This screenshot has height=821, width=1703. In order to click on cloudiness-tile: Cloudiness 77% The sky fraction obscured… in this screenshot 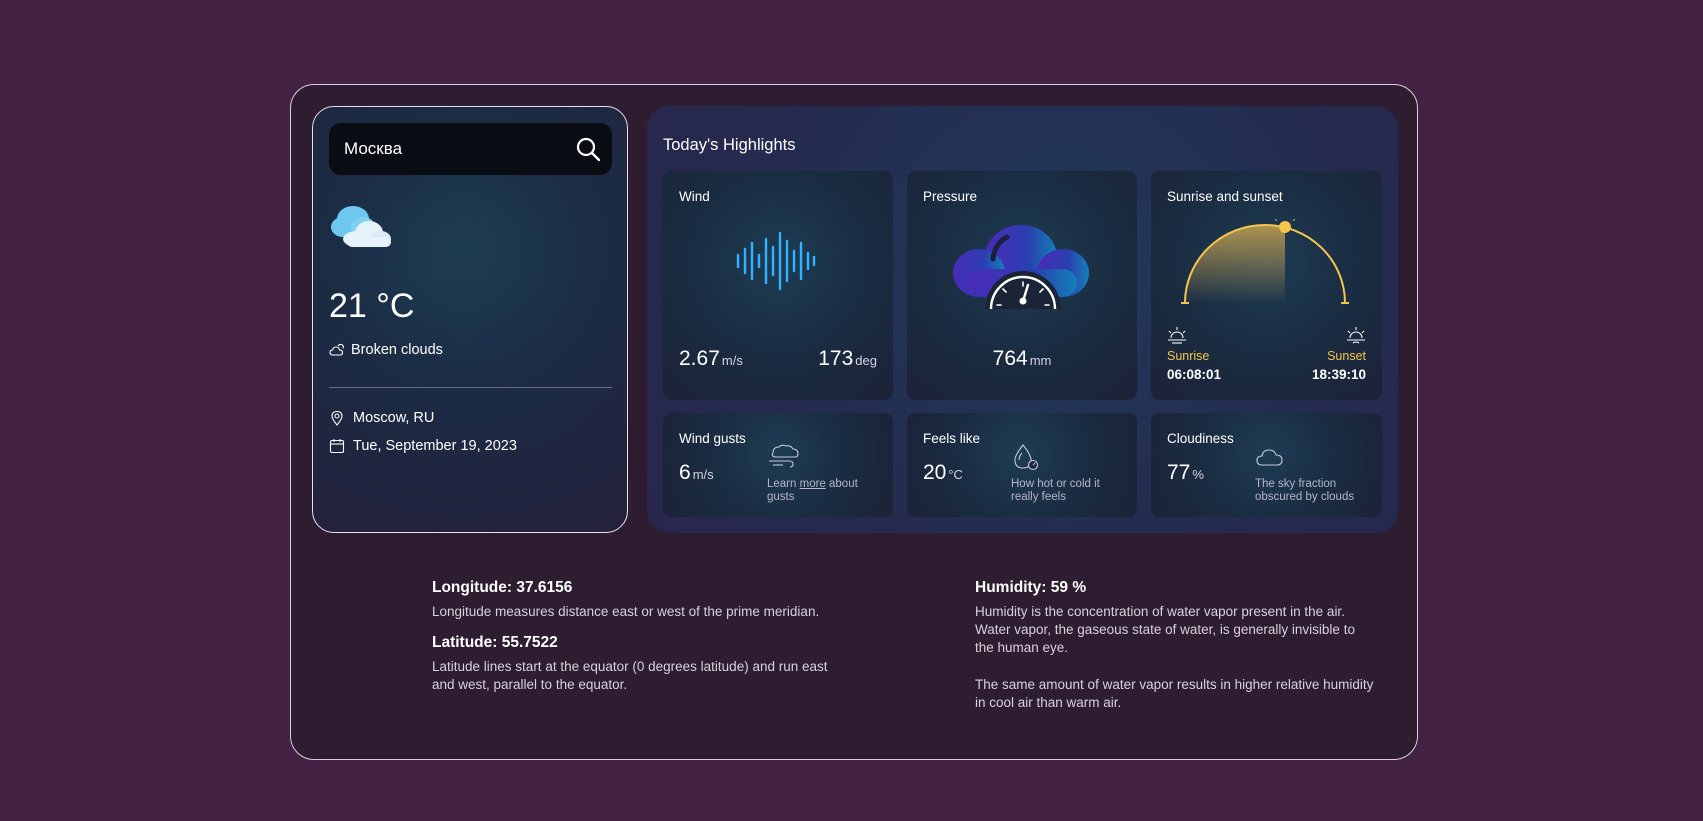, I will do `click(1266, 465)`.